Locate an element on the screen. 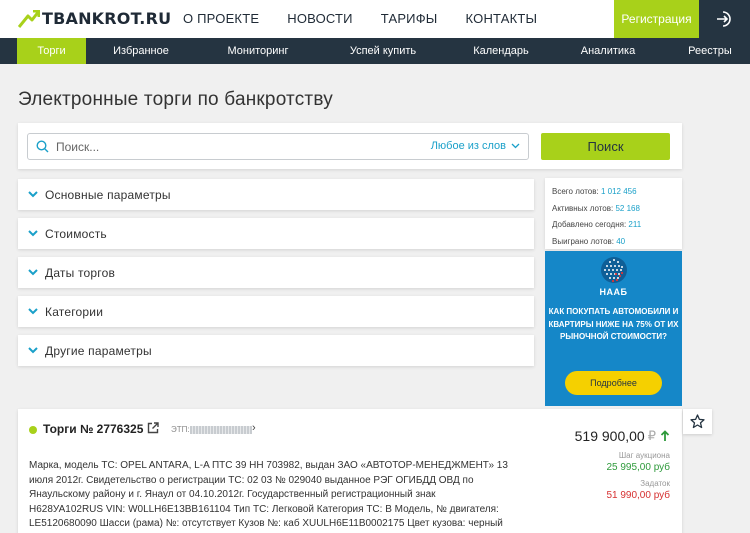 The height and width of the screenshot is (533, 750). filter-dates: Даты торгов is located at coordinates (276, 272).